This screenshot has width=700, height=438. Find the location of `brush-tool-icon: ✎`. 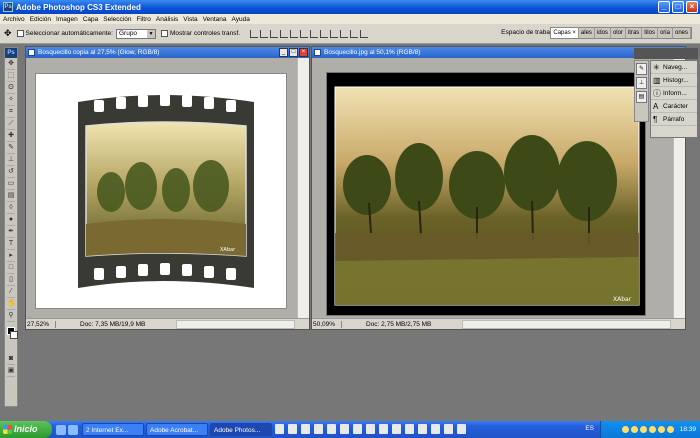

brush-tool-icon: ✎ is located at coordinates (11, 148).